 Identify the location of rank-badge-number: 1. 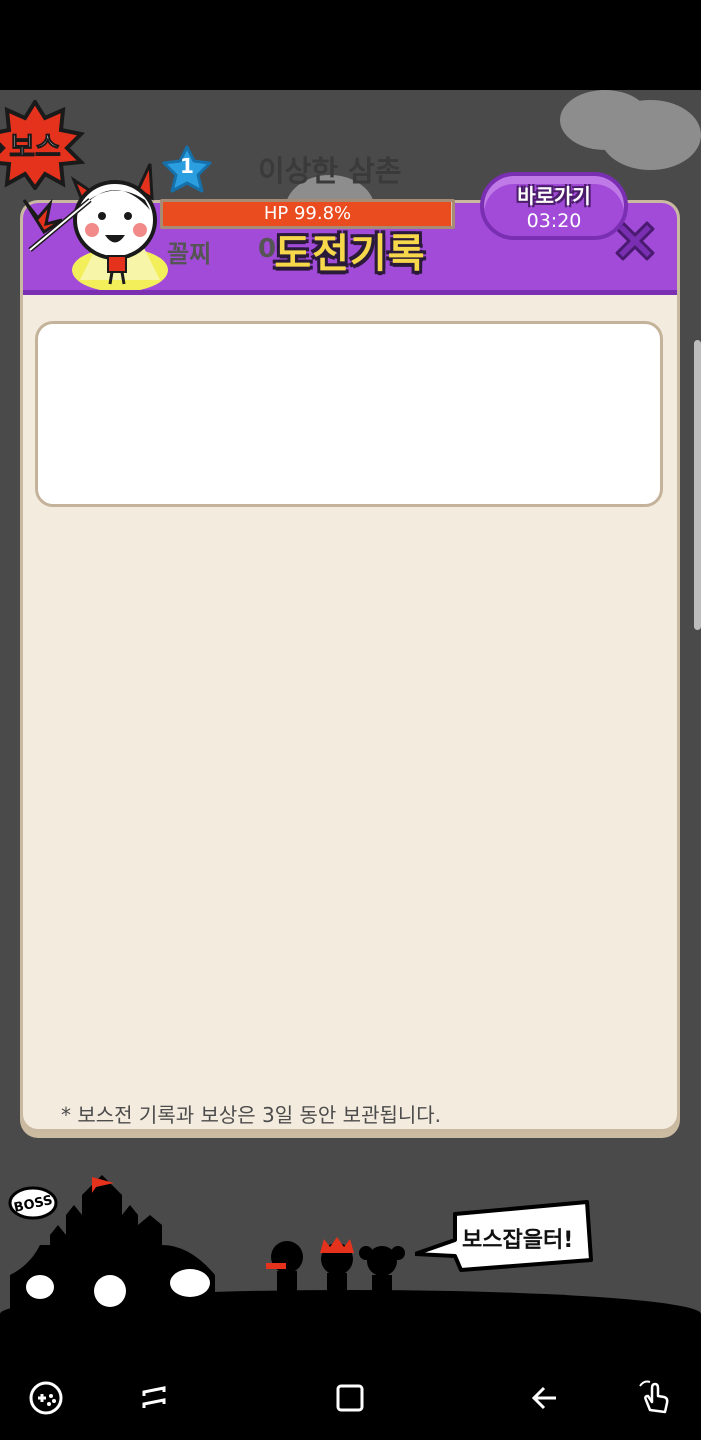
(187, 166).